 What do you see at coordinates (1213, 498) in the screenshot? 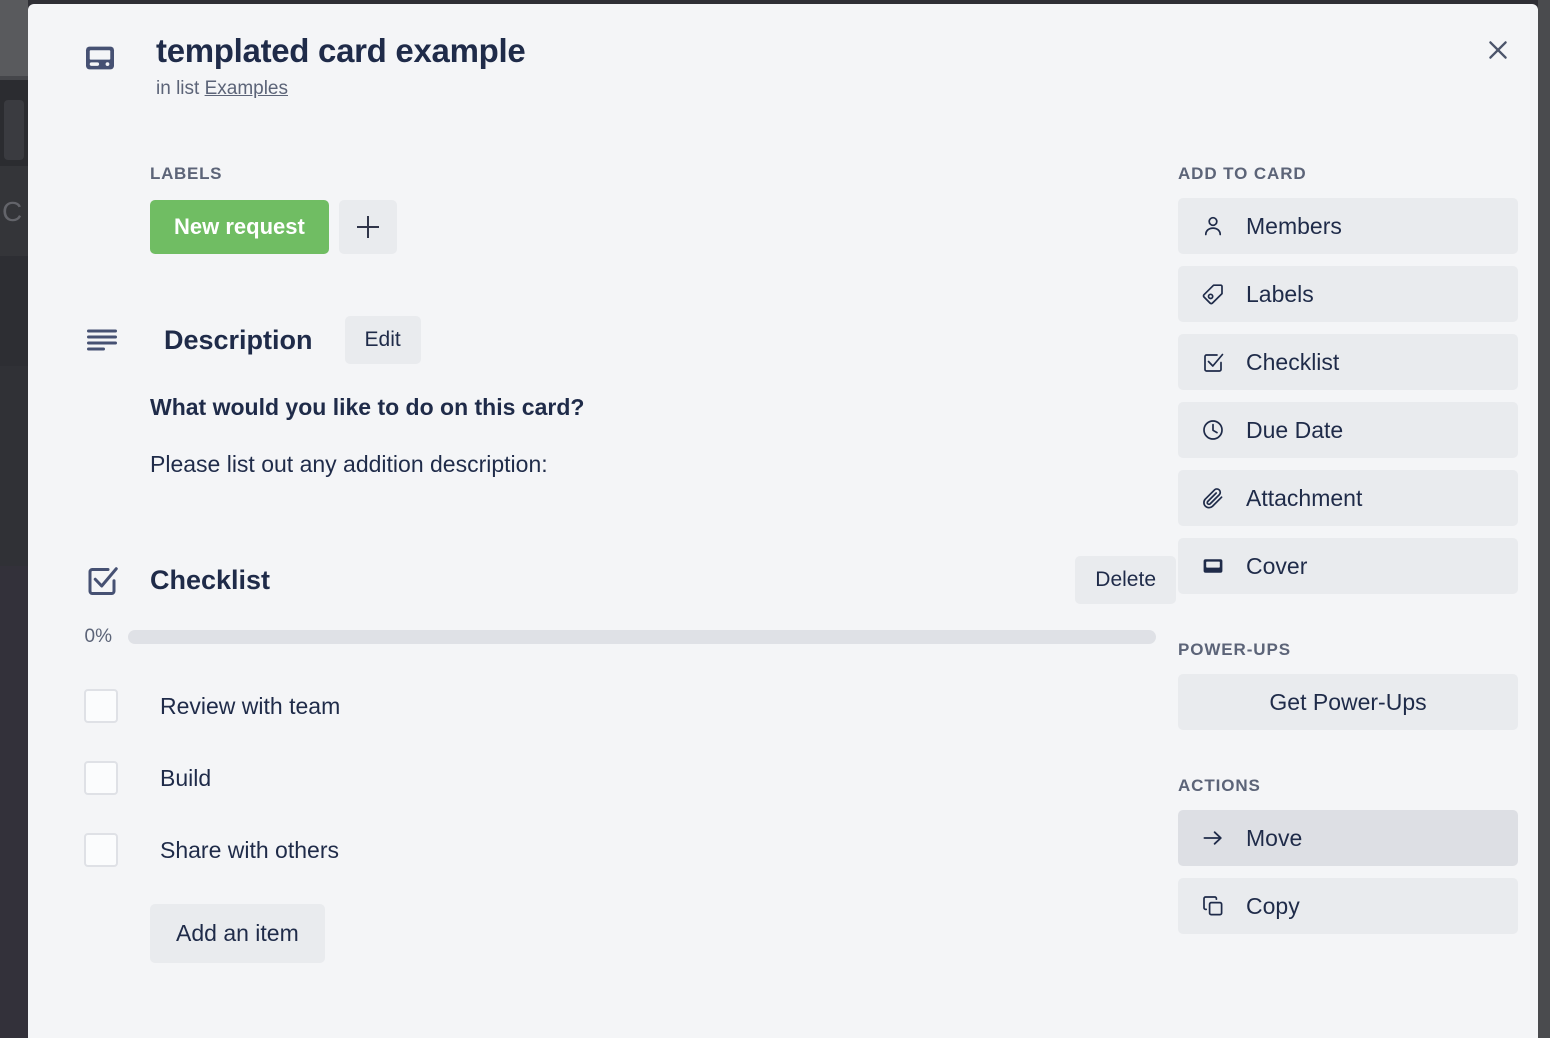
I see `paperclip-icon` at bounding box center [1213, 498].